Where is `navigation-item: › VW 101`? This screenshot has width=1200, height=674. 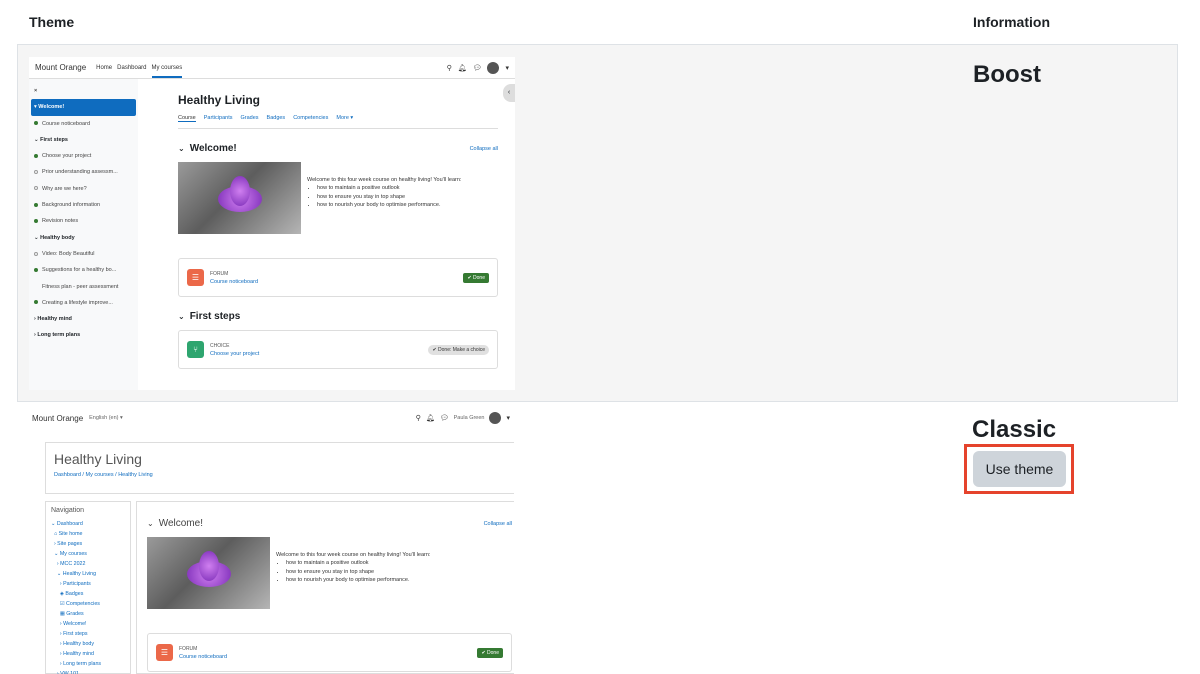
navigation-item: › VW 101 is located at coordinates (88, 671).